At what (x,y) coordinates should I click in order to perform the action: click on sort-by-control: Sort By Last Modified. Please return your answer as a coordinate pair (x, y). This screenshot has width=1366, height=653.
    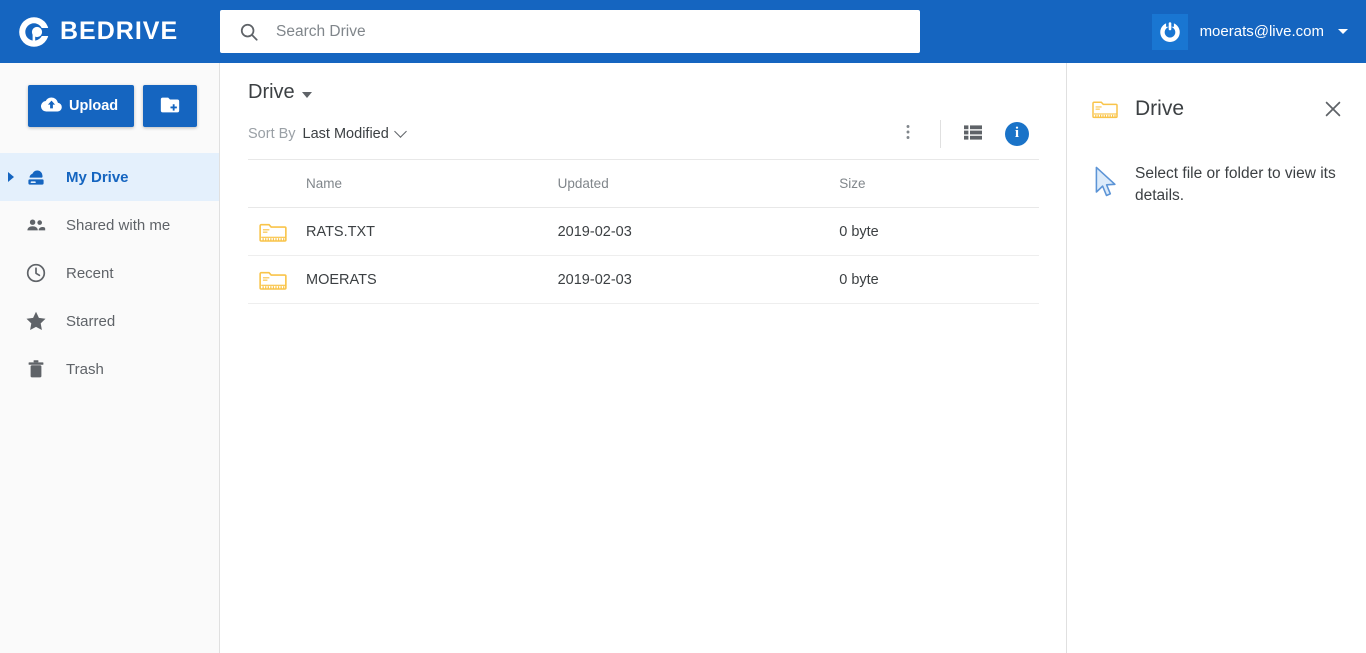
    Looking at the image, I should click on (327, 133).